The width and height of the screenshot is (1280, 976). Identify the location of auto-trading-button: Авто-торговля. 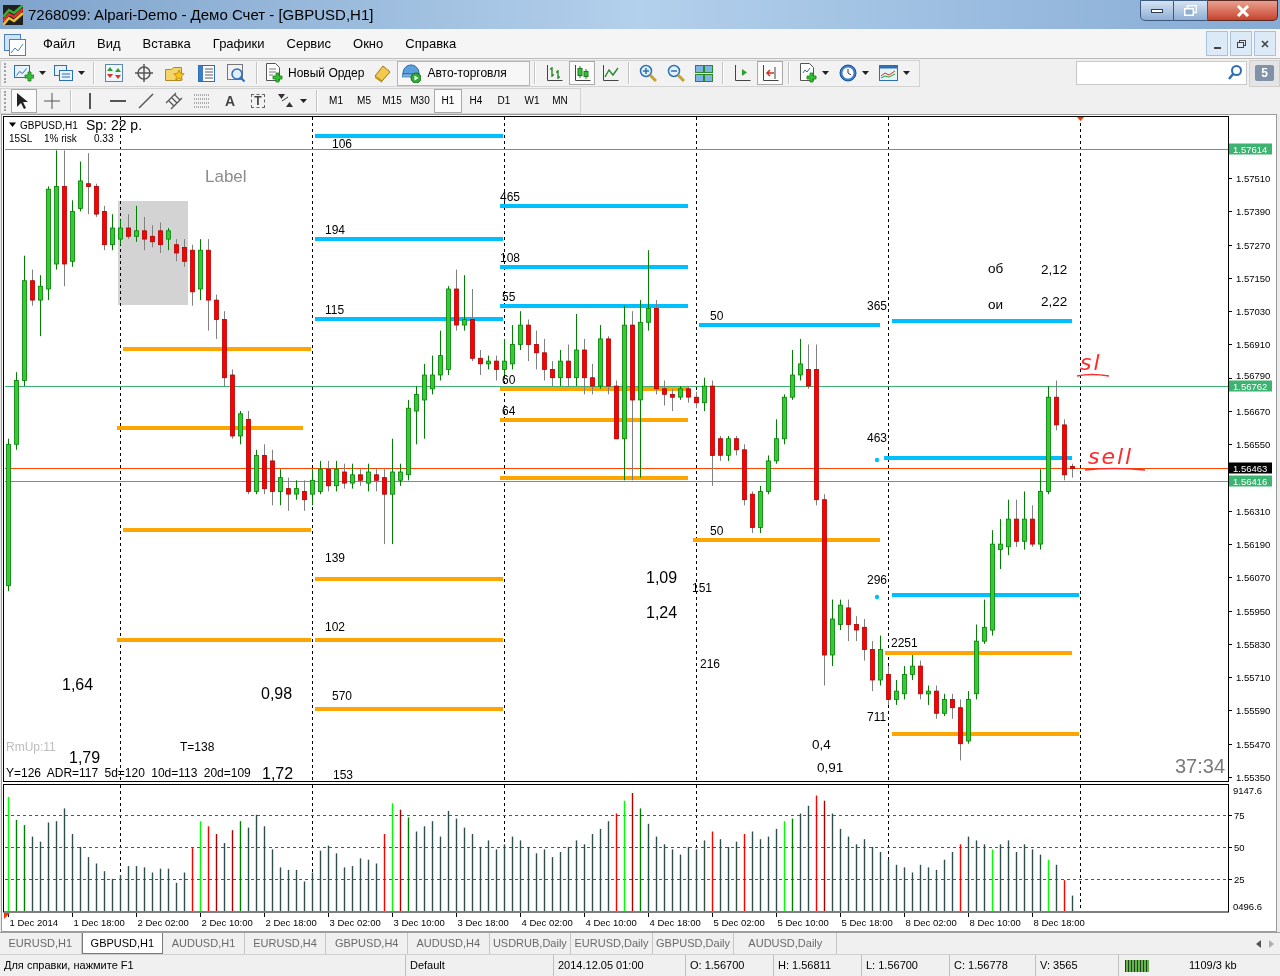
(464, 73).